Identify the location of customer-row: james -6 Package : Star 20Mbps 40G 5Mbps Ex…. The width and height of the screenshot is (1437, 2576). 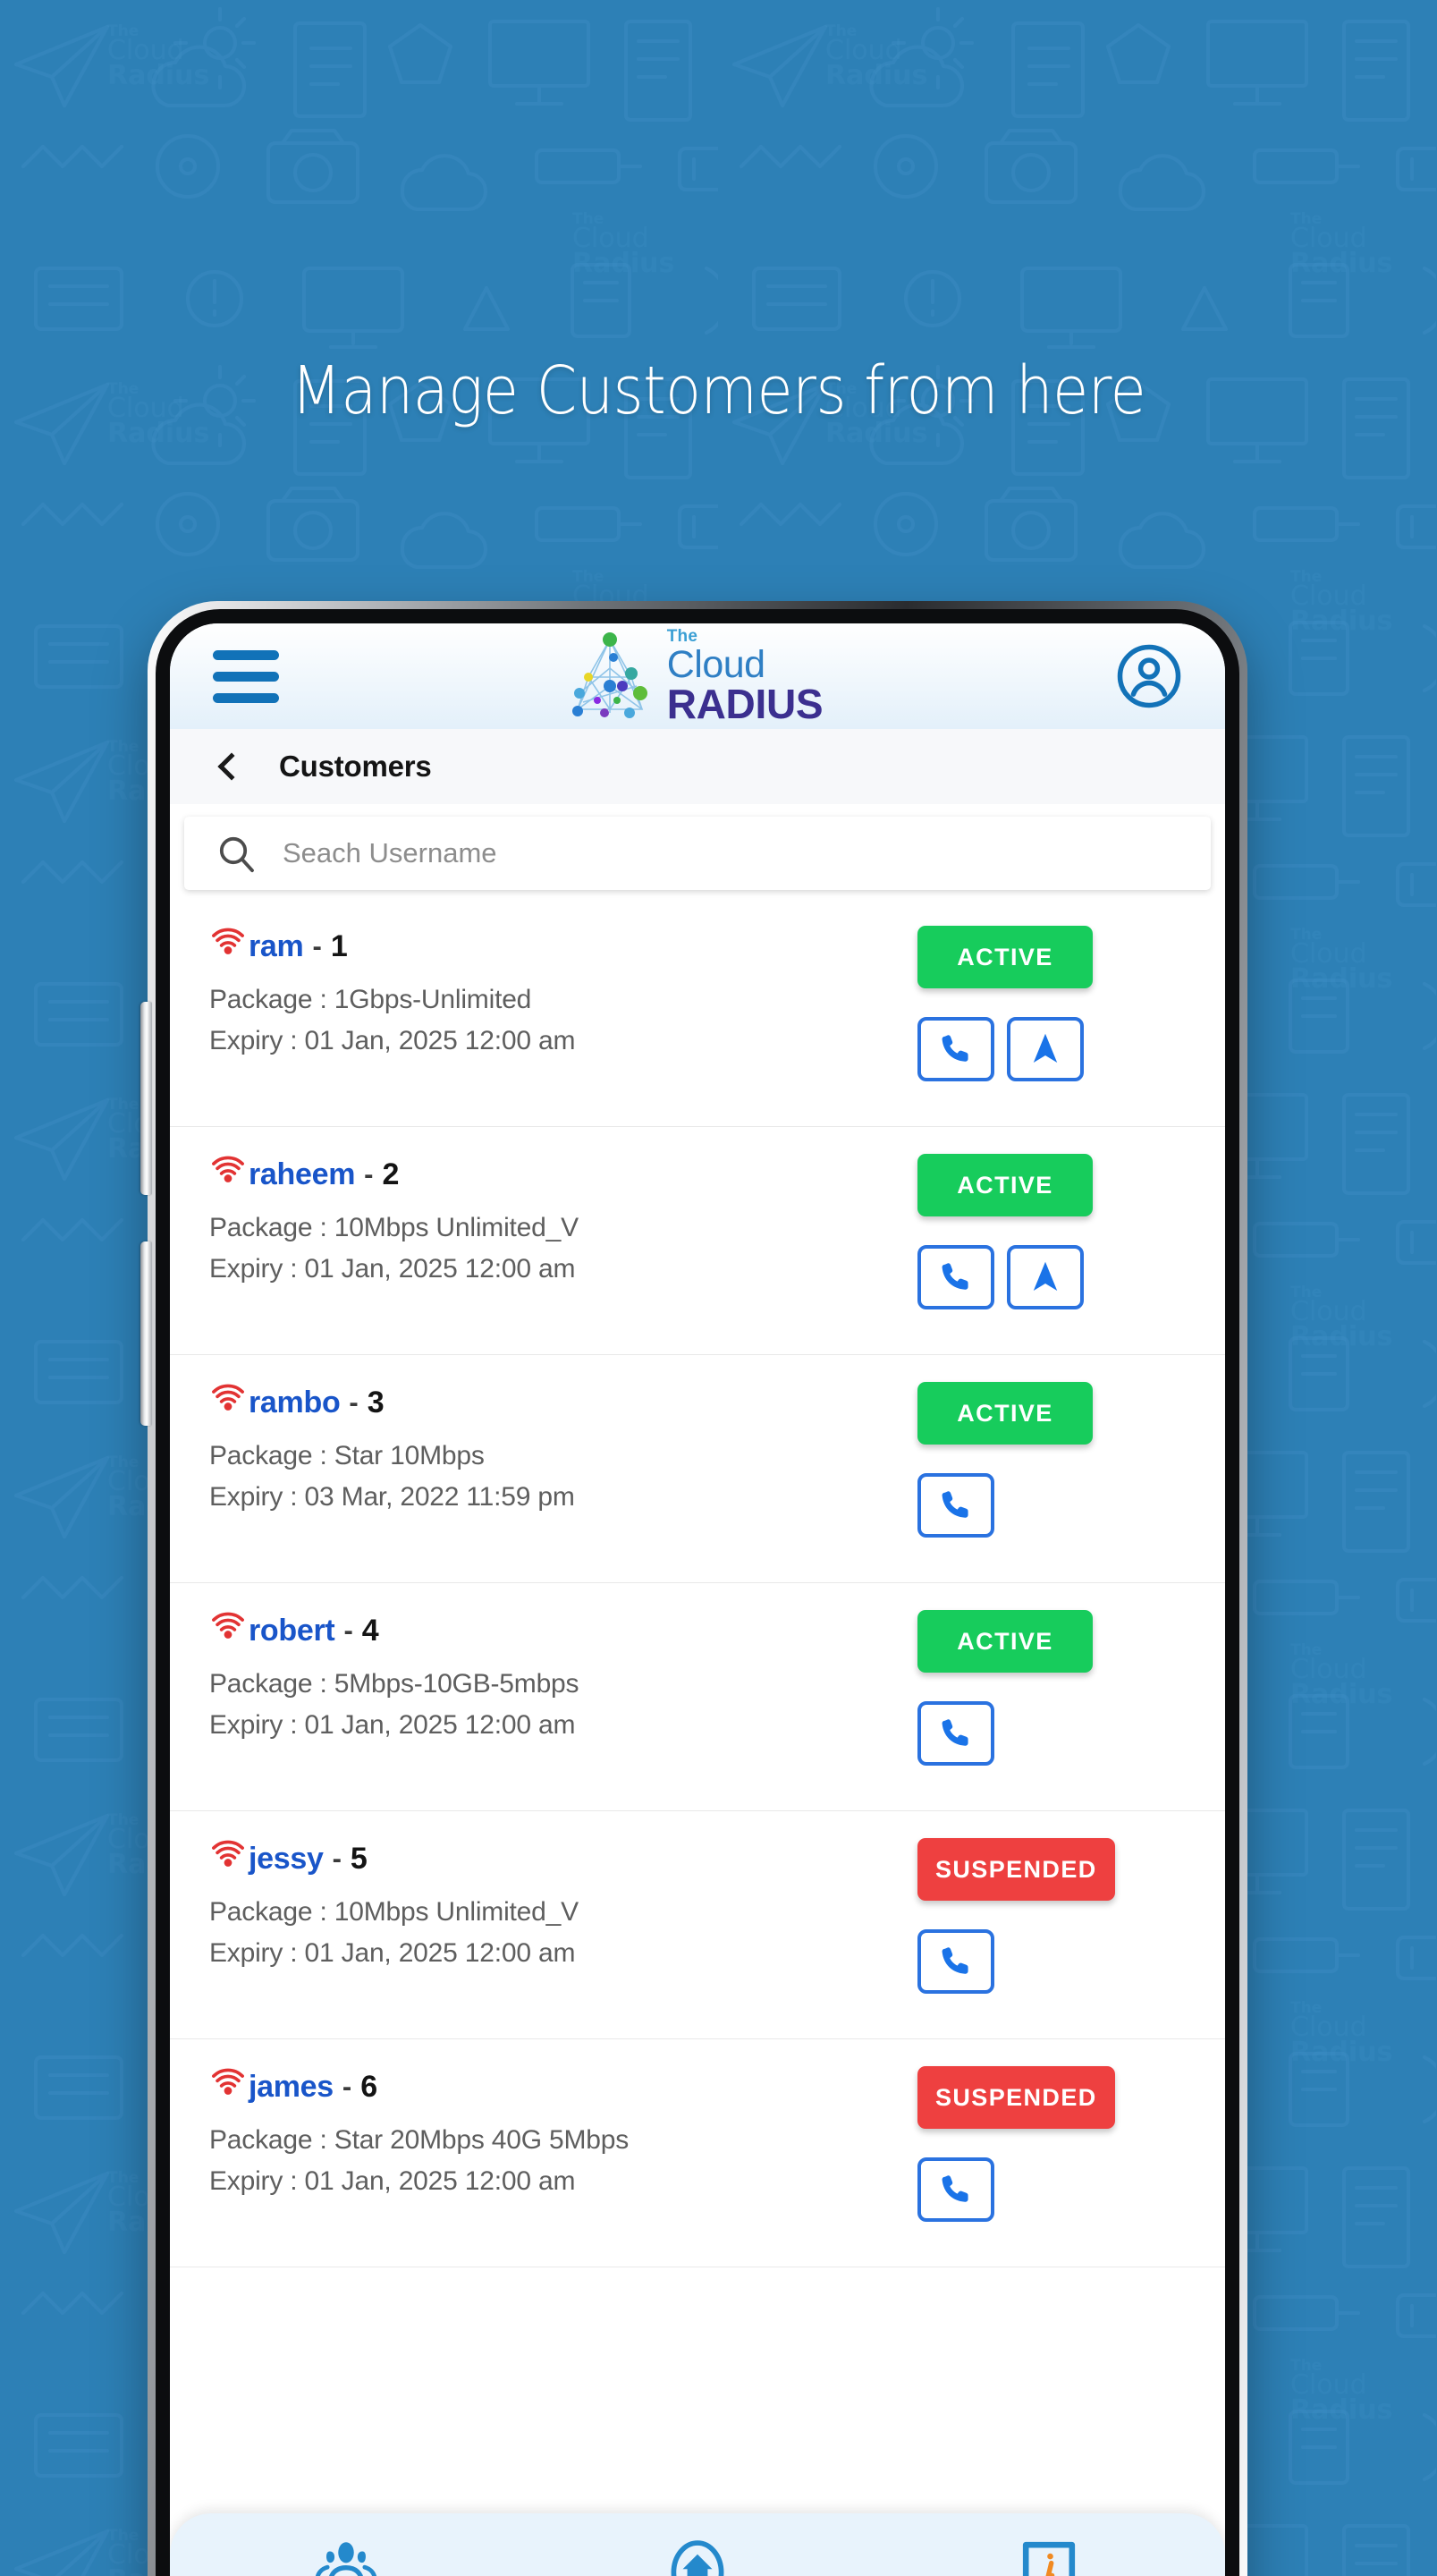
(698, 2153).